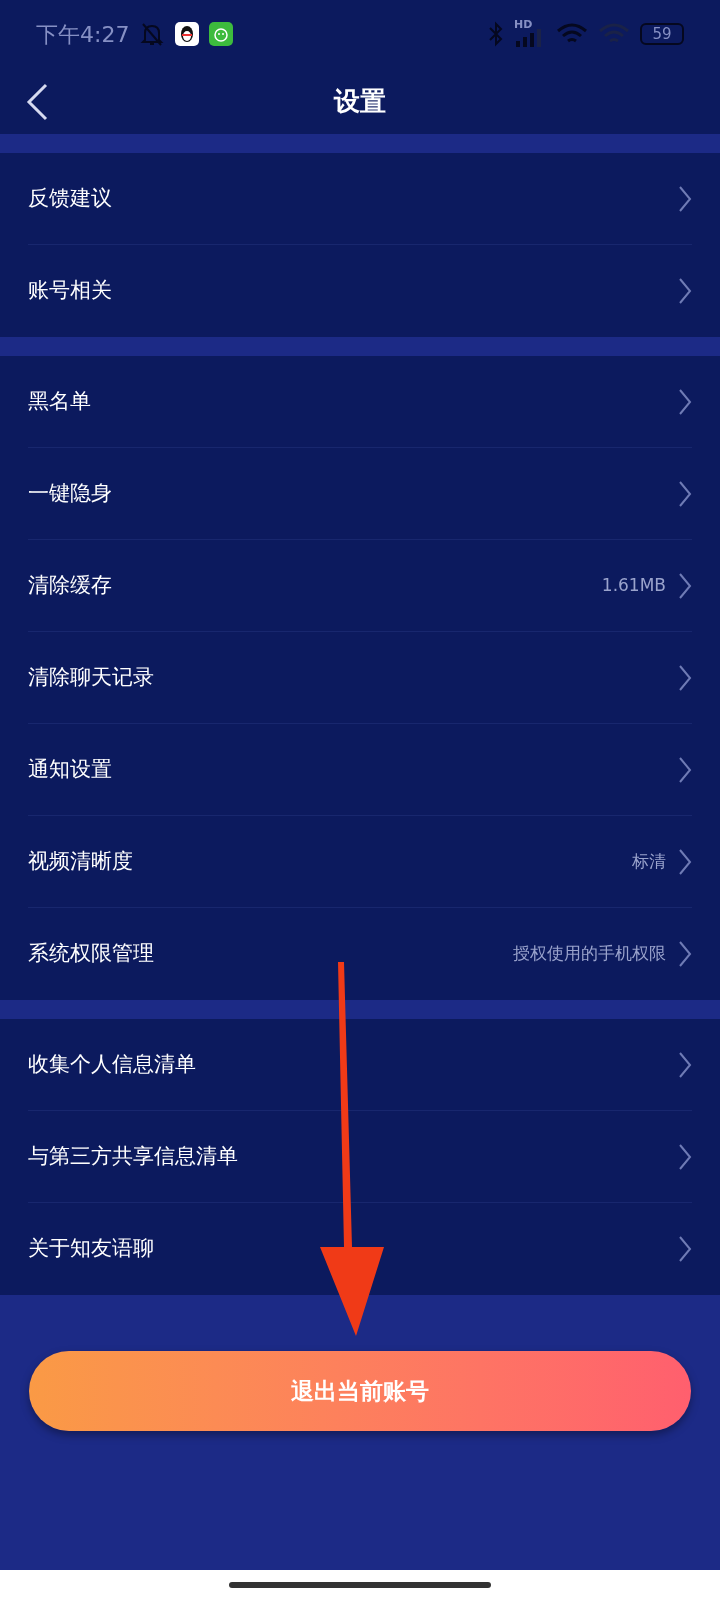 The height and width of the screenshot is (1600, 720). What do you see at coordinates (70, 198) in the screenshot?
I see `row-label: 反馈建议` at bounding box center [70, 198].